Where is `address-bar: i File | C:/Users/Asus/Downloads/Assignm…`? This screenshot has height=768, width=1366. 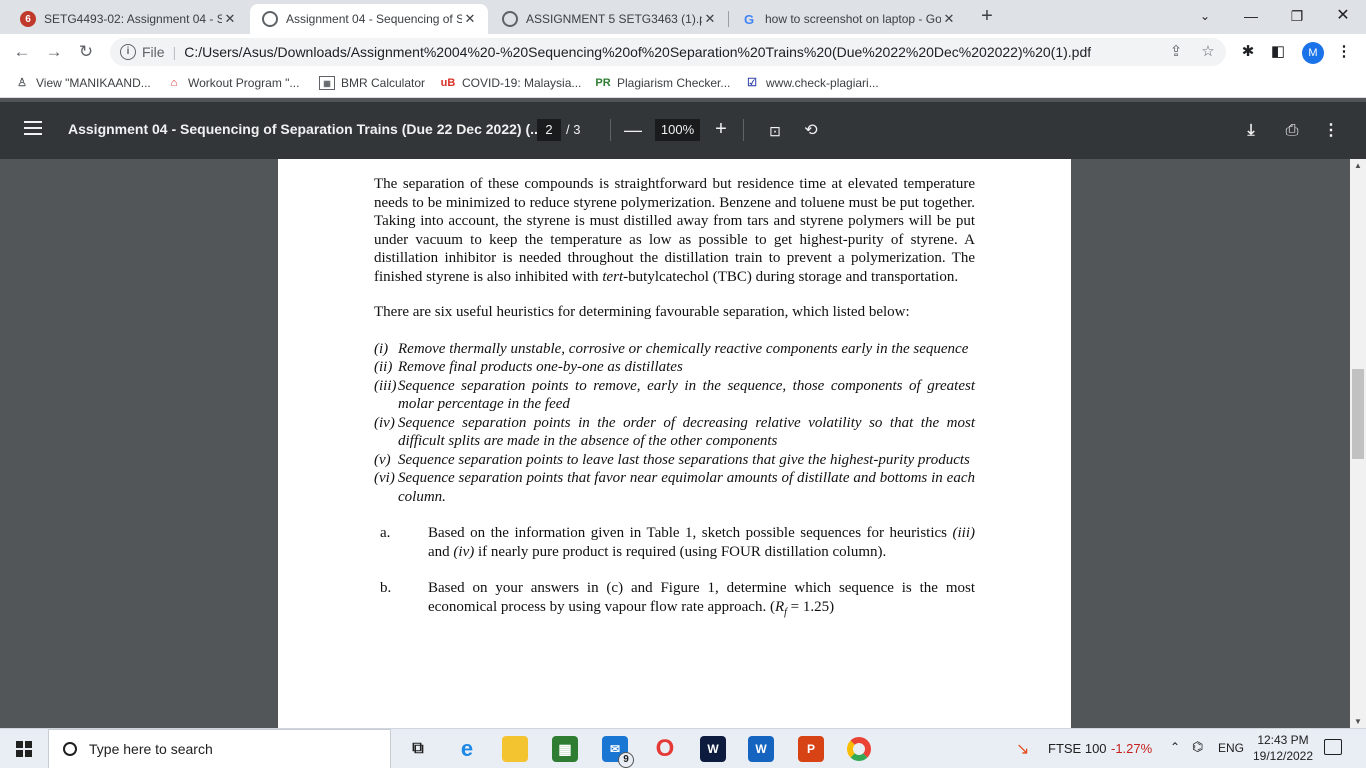 address-bar: i File | C:/Users/Asus/Downloads/Assignm… is located at coordinates (668, 52).